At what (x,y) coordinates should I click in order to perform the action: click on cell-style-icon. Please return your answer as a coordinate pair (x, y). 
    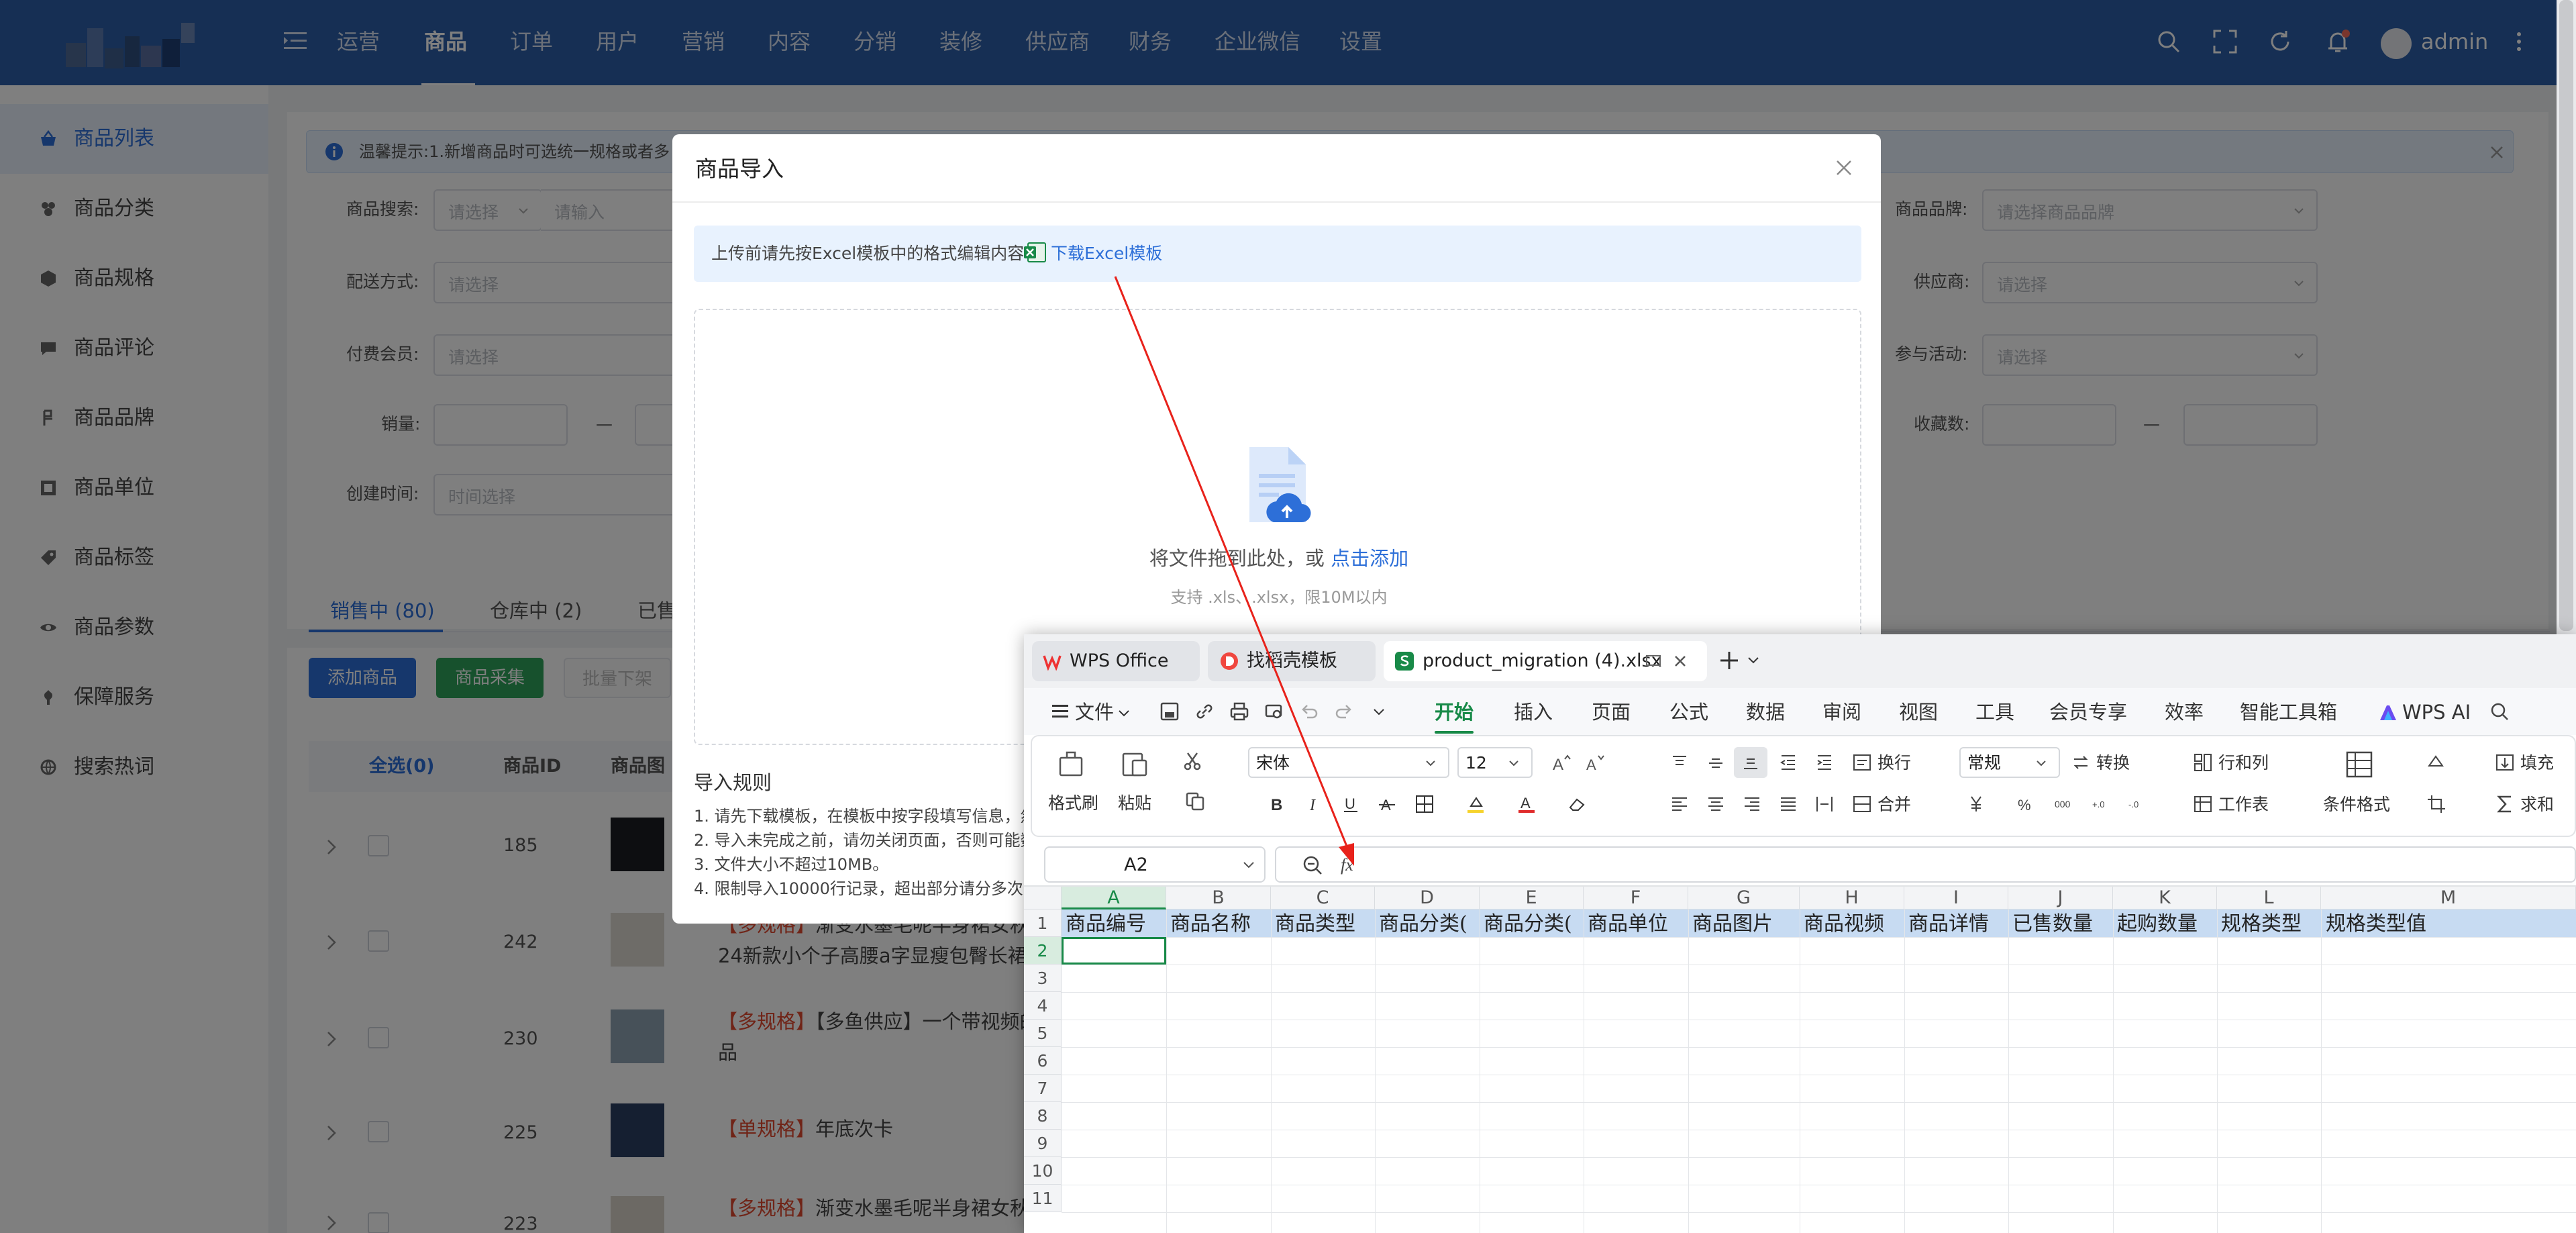
    Looking at the image, I should click on (2436, 762).